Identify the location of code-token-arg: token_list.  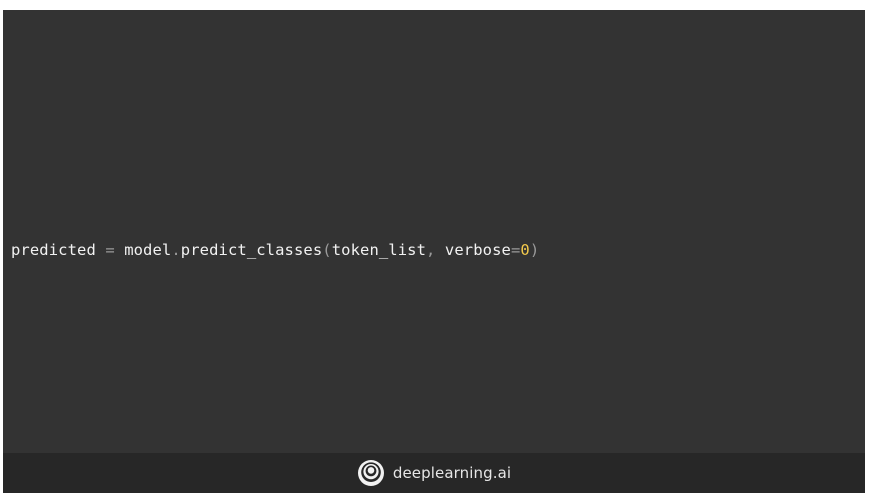
(379, 250).